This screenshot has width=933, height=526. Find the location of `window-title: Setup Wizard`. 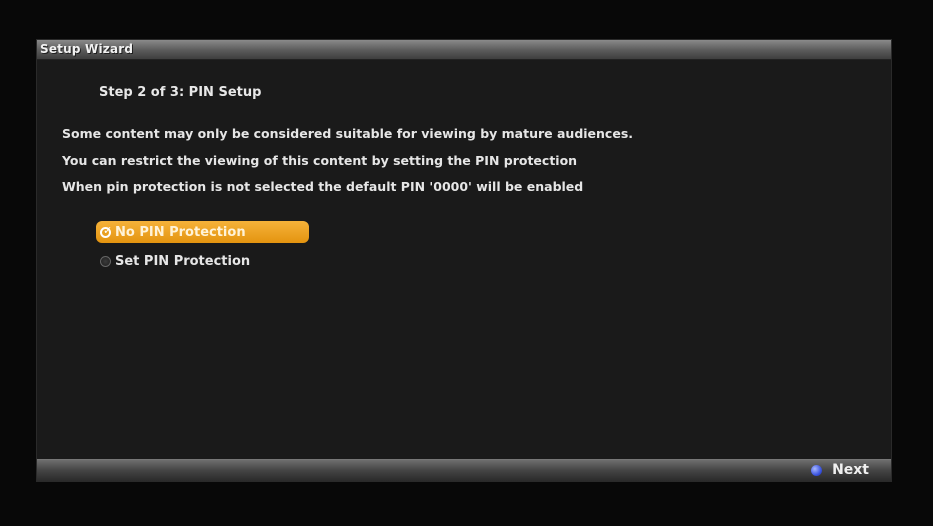

window-title: Setup Wizard is located at coordinates (87, 49).